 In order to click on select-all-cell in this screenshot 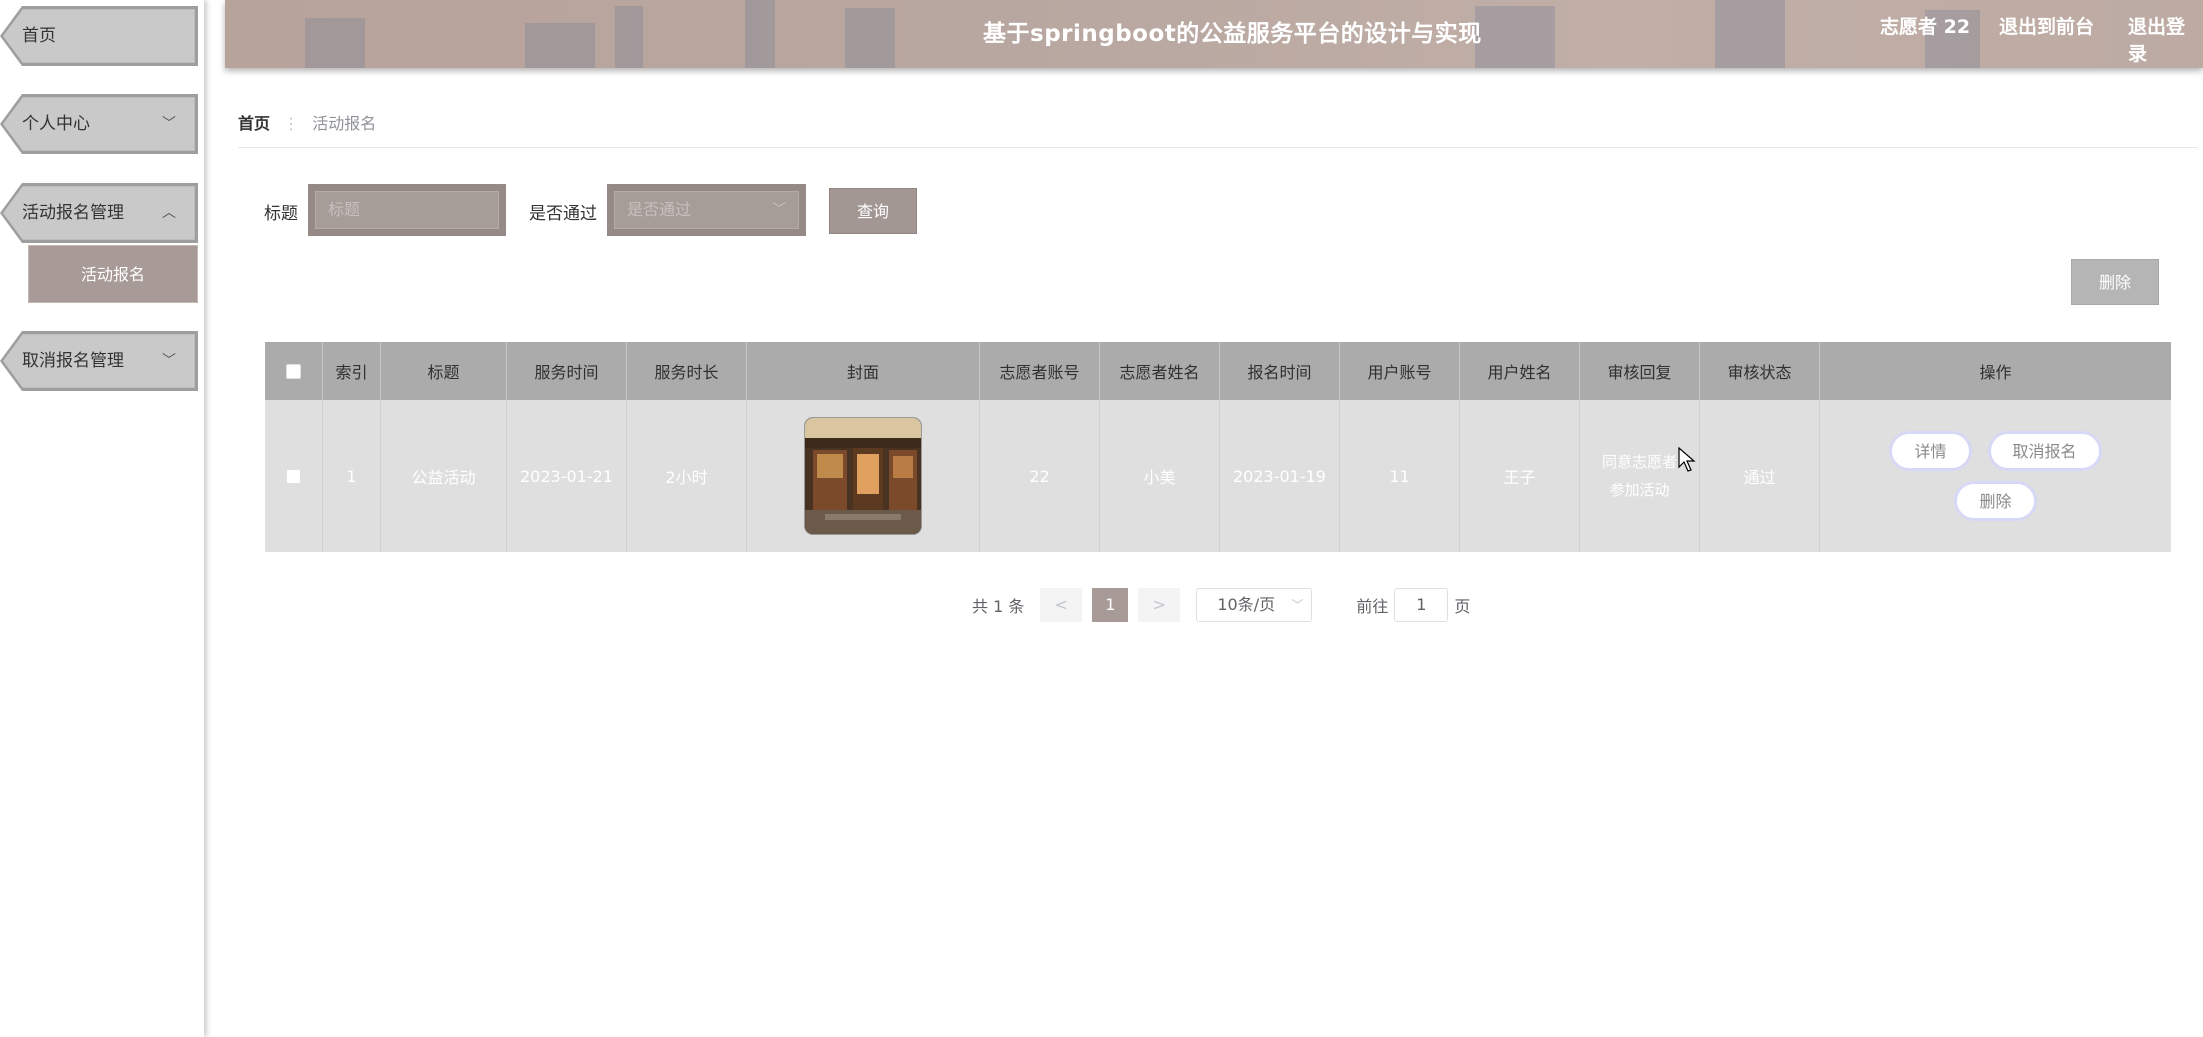, I will do `click(294, 371)`.